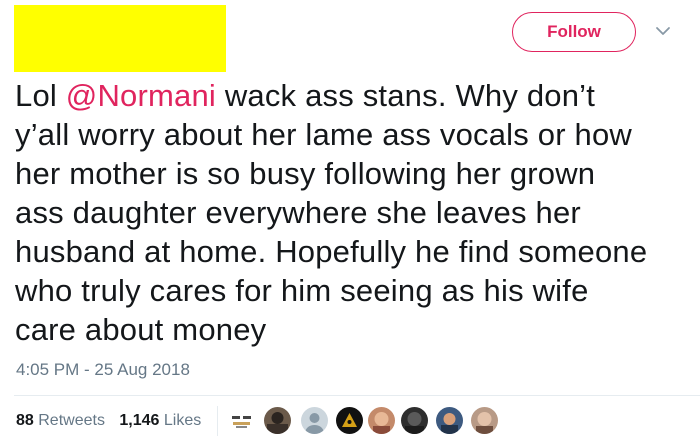 The height and width of the screenshot is (441, 700). I want to click on likes-stat: 1,146 Likes, so click(160, 420).